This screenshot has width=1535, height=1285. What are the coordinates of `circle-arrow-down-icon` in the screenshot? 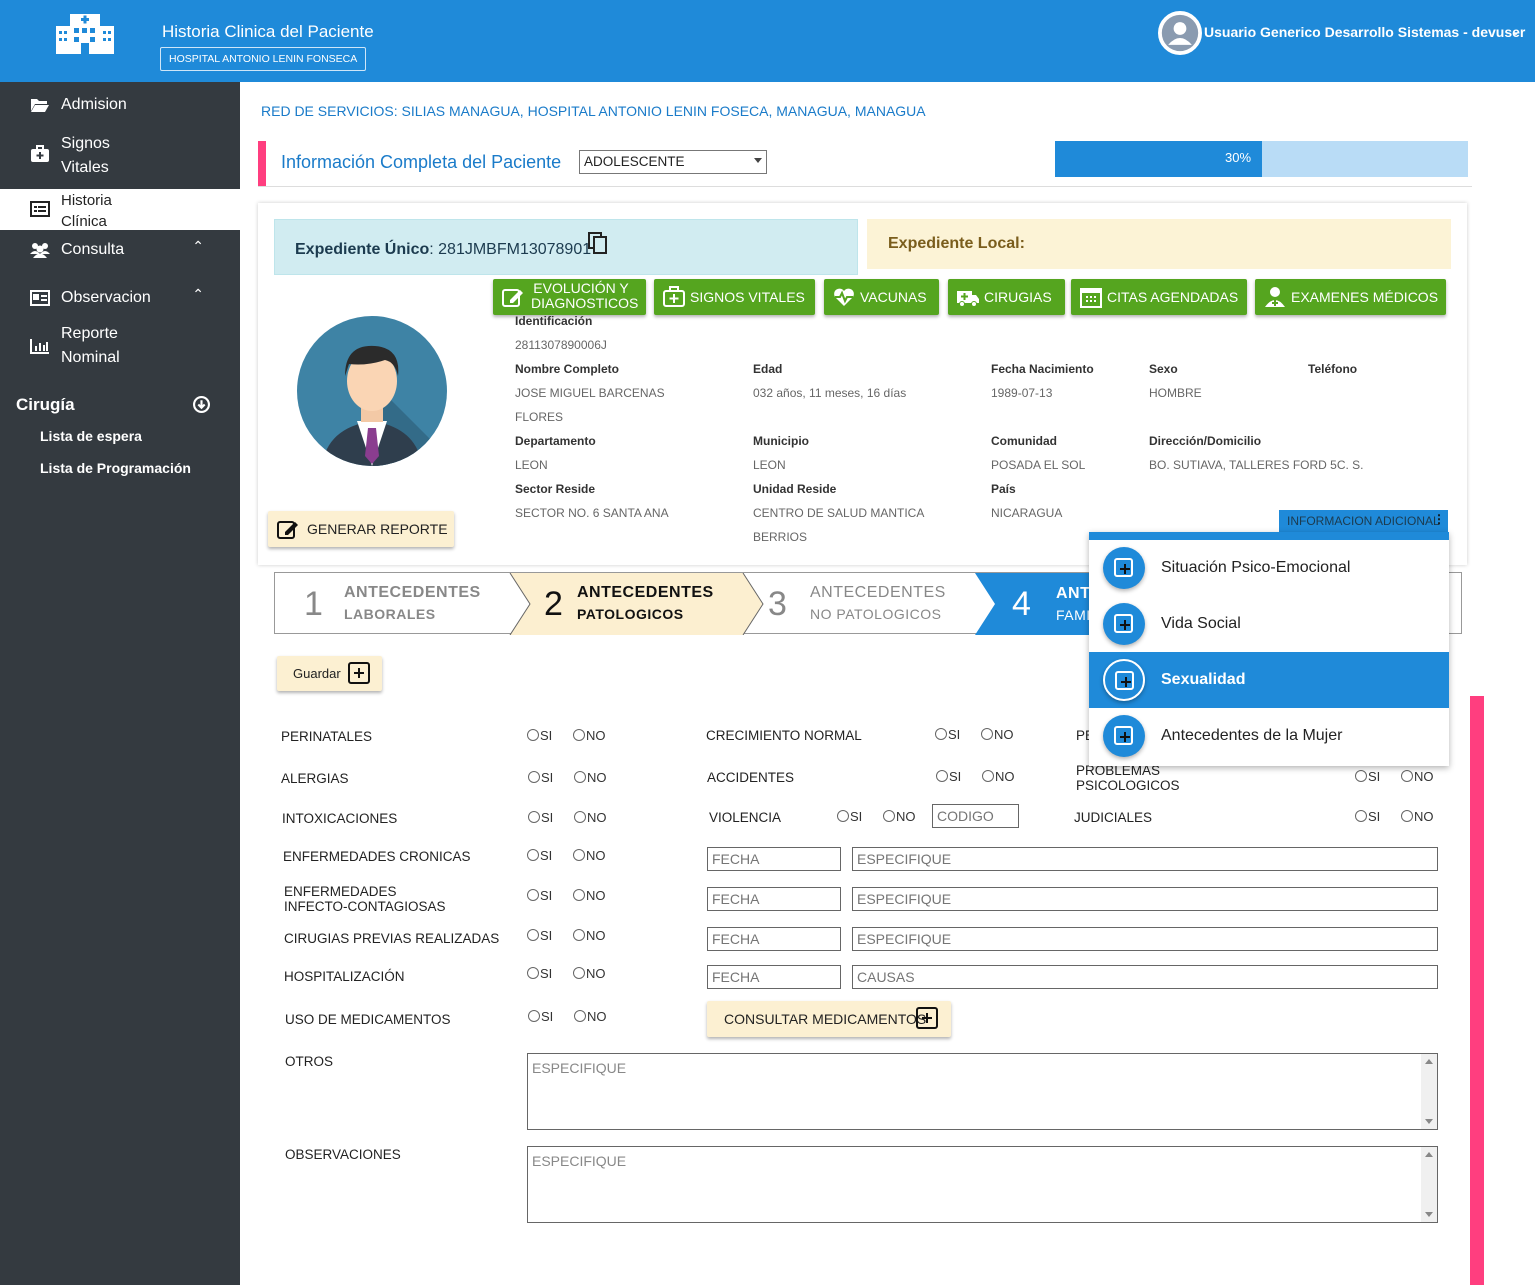 It's located at (201, 404).